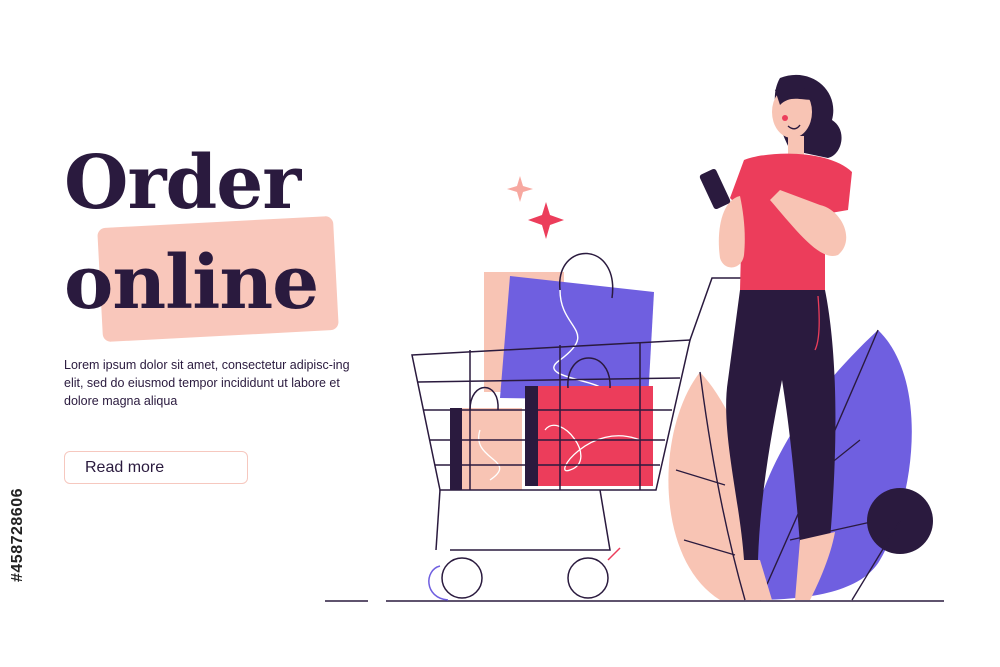  Describe the element at coordinates (182, 183) in the screenshot. I see `page-title-line-1: Order` at that location.